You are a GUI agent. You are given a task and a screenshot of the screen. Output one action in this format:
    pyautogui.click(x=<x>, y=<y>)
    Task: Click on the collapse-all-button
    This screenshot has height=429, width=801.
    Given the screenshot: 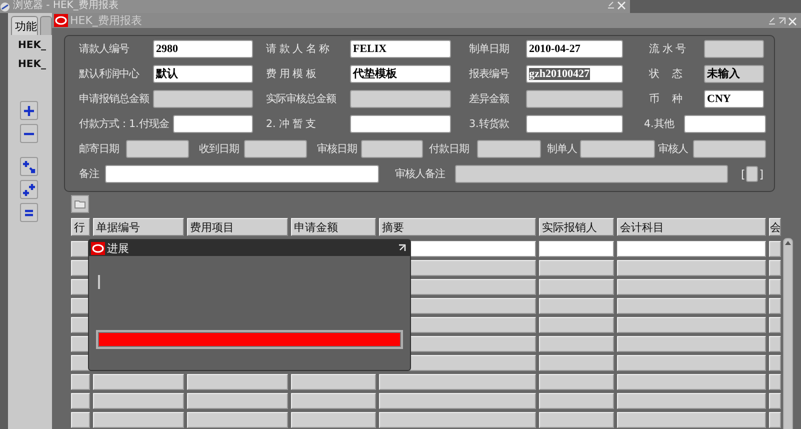 What is the action you would take?
    pyautogui.click(x=29, y=212)
    